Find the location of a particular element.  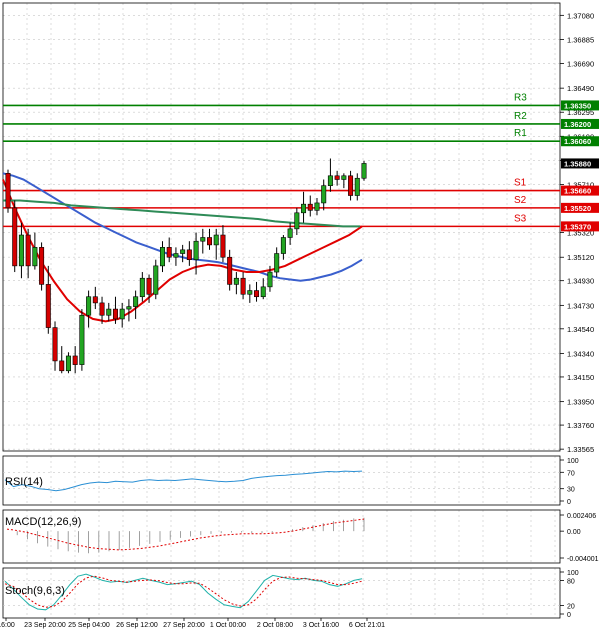

level-name-r2: R2 is located at coordinates (520, 116).